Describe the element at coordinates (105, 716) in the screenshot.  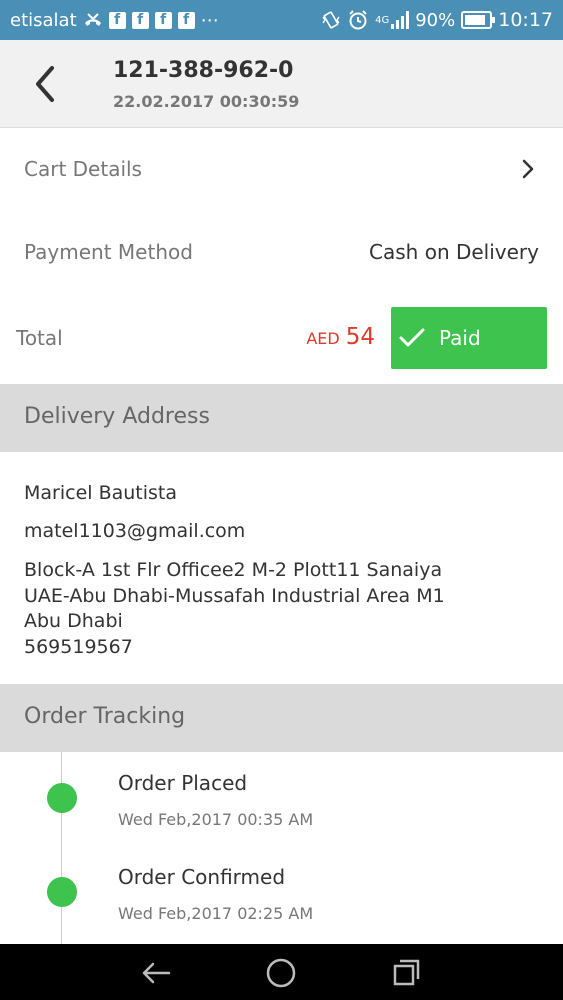
I see `order-tracking-title: Order Tracking` at that location.